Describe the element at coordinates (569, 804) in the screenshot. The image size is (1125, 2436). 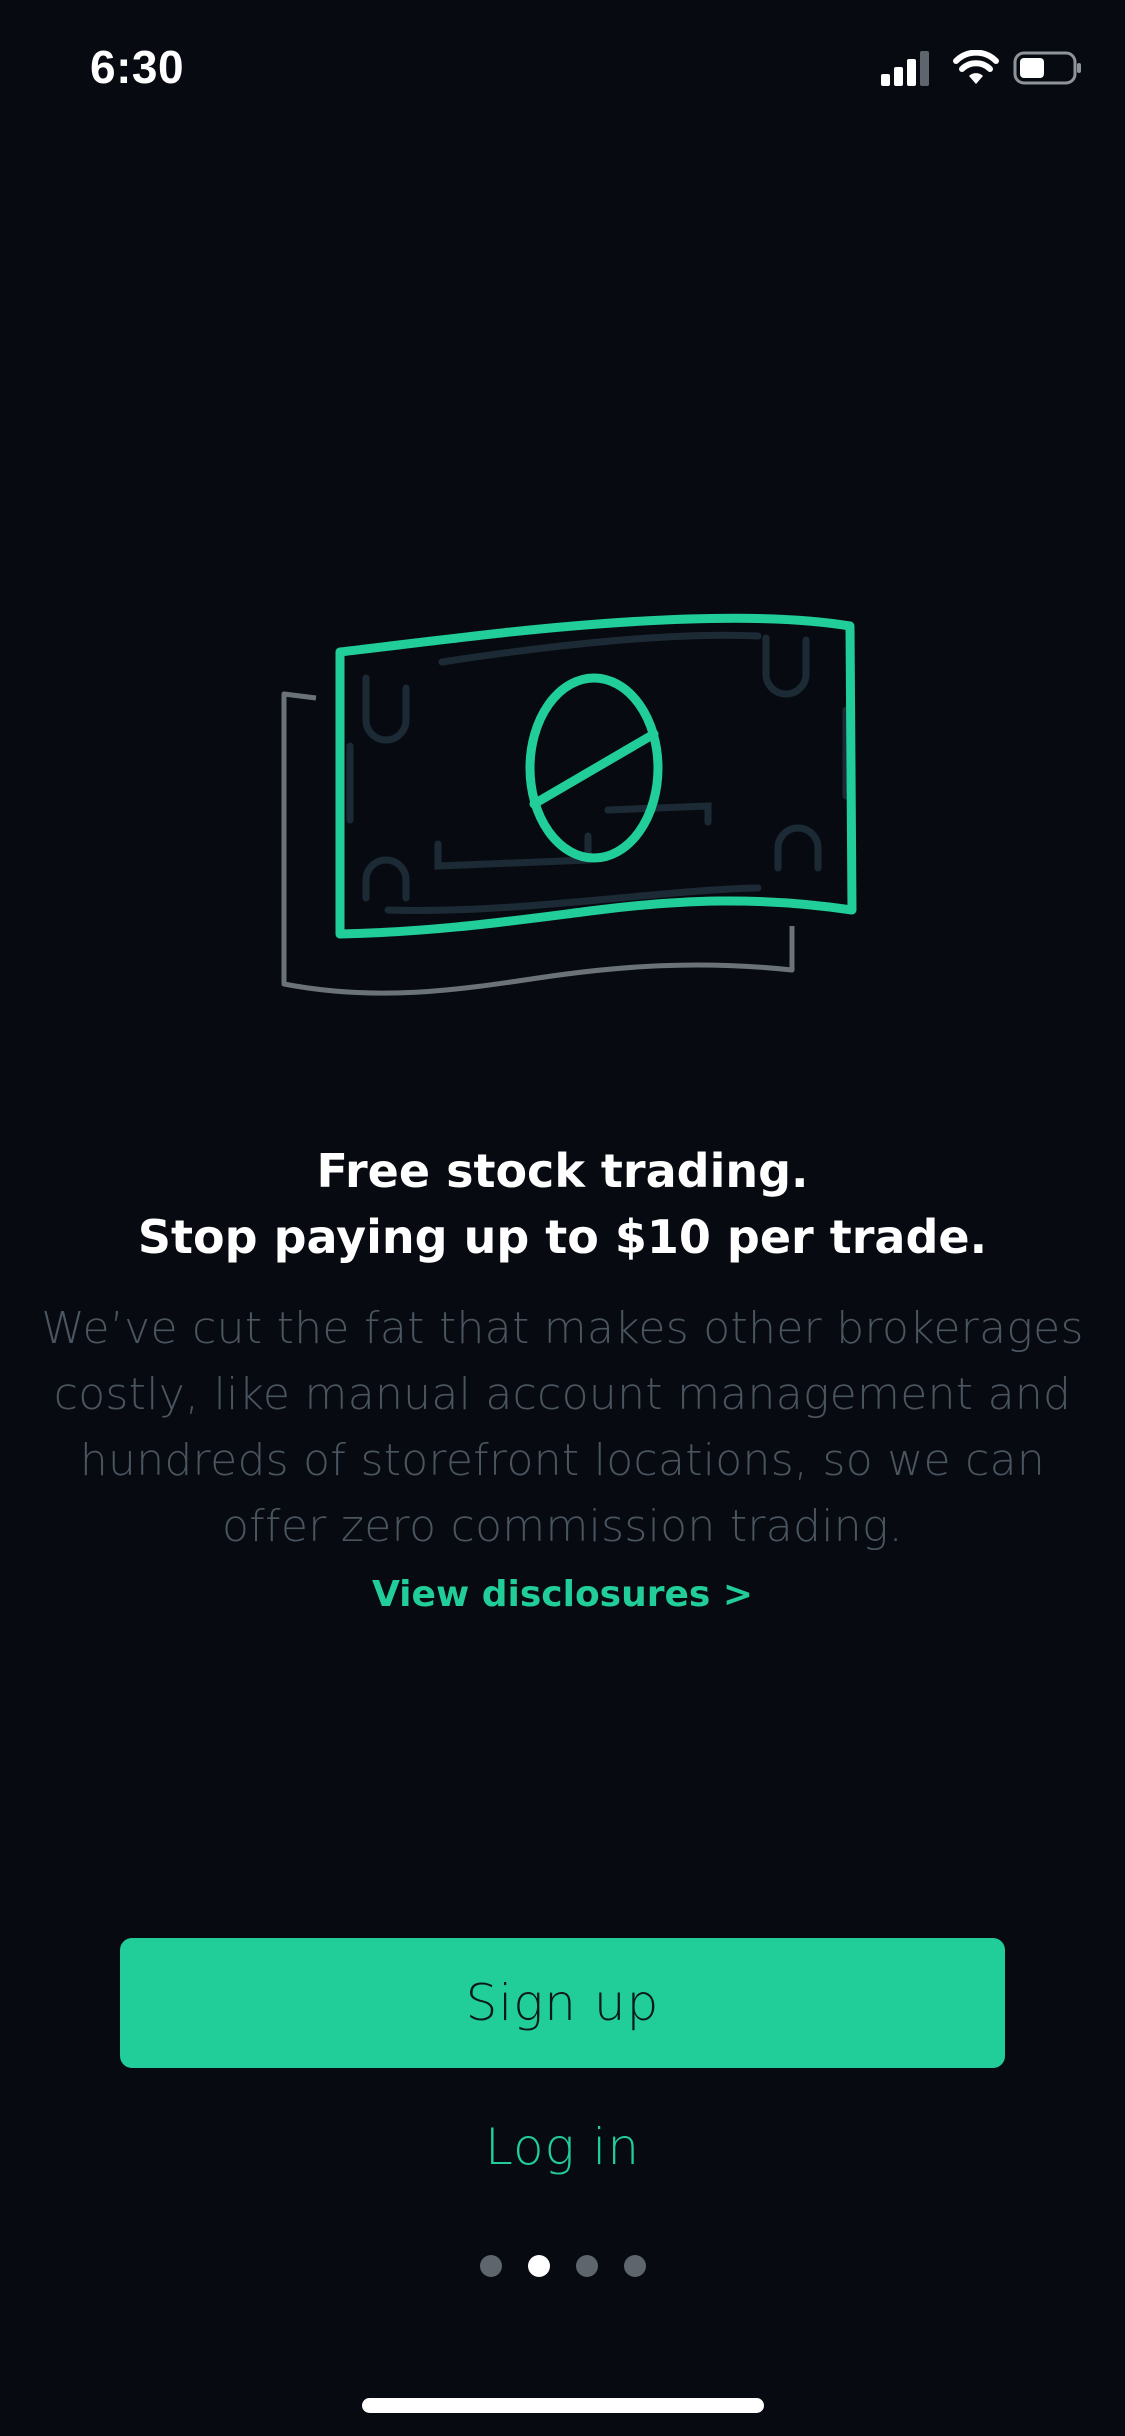
I see `dollar-bill-icon` at that location.